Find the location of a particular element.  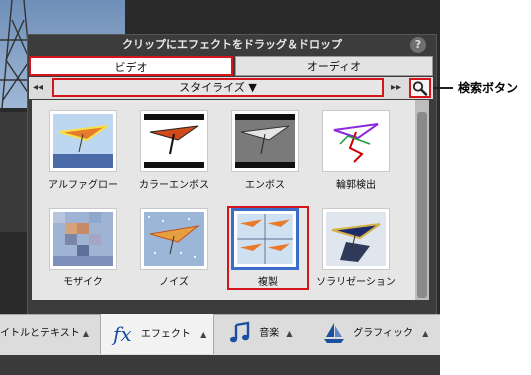

tab-video: ビデオ is located at coordinates (131, 66).